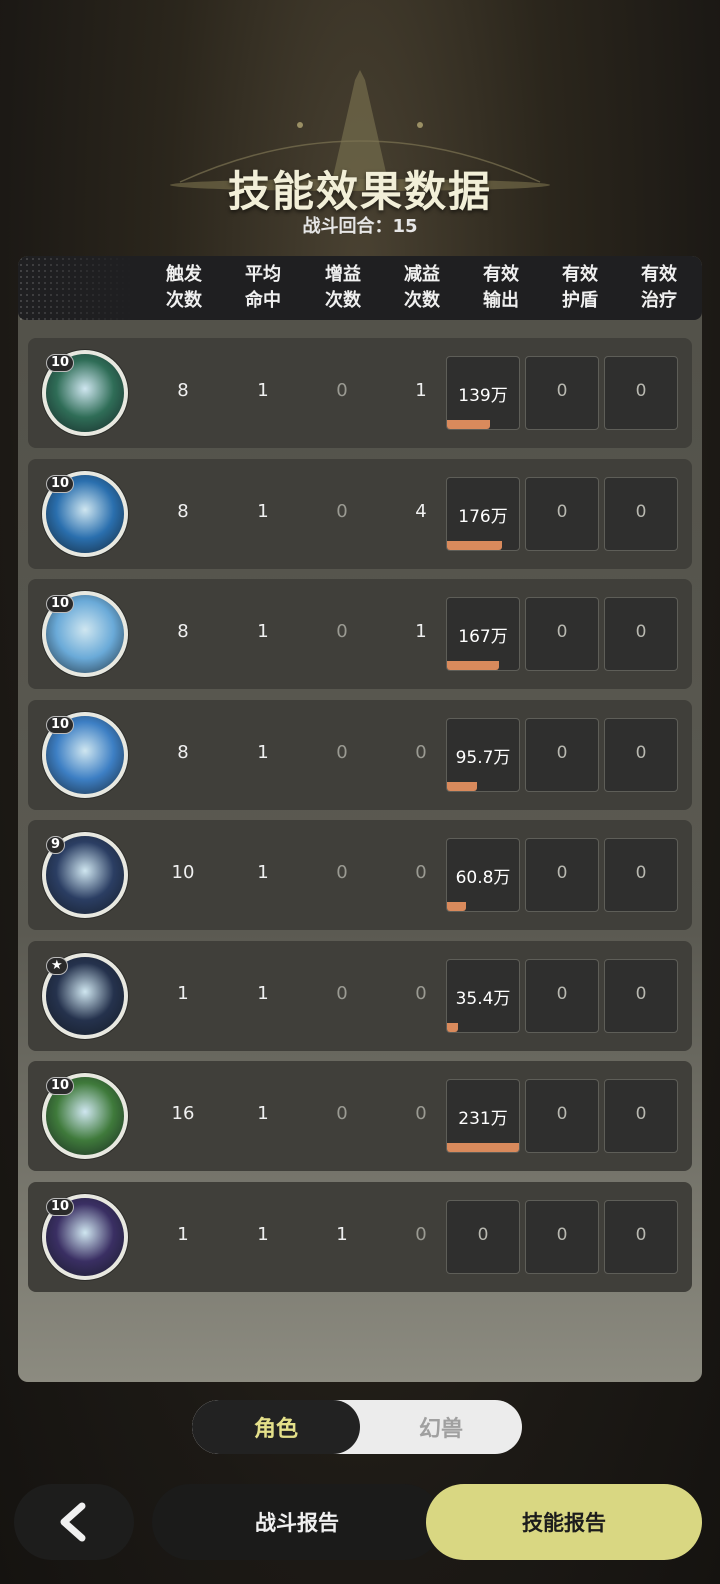 This screenshot has width=720, height=1584. What do you see at coordinates (483, 998) in the screenshot?
I see `output-value: 35.4万` at bounding box center [483, 998].